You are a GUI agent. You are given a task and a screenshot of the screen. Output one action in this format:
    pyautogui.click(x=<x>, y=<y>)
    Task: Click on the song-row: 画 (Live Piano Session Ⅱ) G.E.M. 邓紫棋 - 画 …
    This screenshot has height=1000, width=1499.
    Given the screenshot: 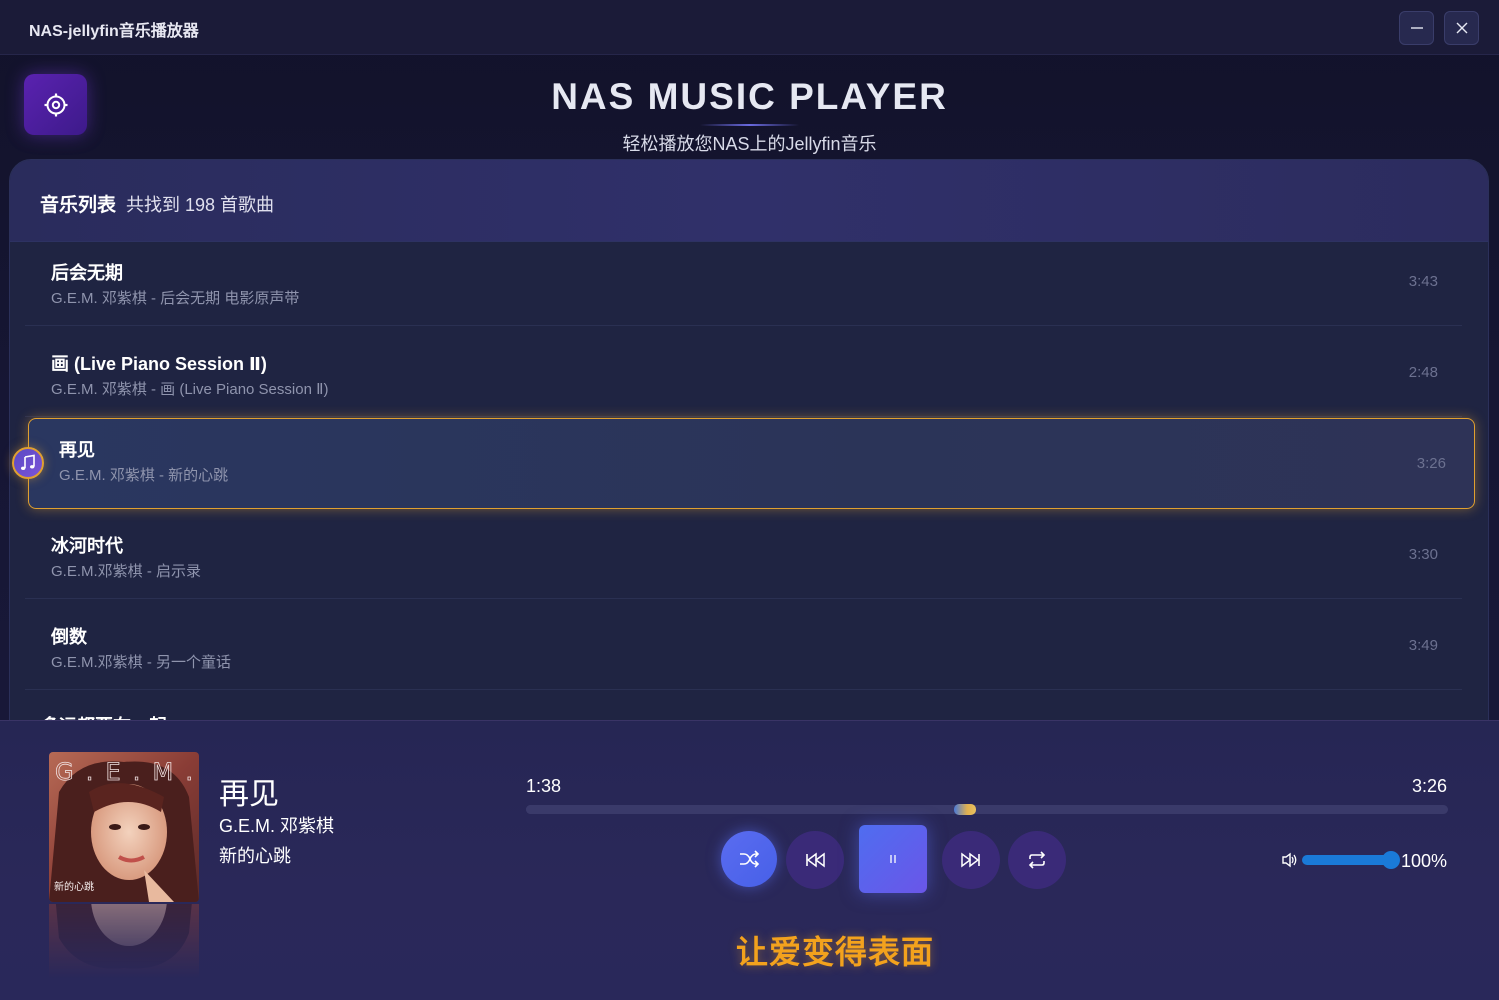 What is the action you would take?
    pyautogui.click(x=743, y=375)
    